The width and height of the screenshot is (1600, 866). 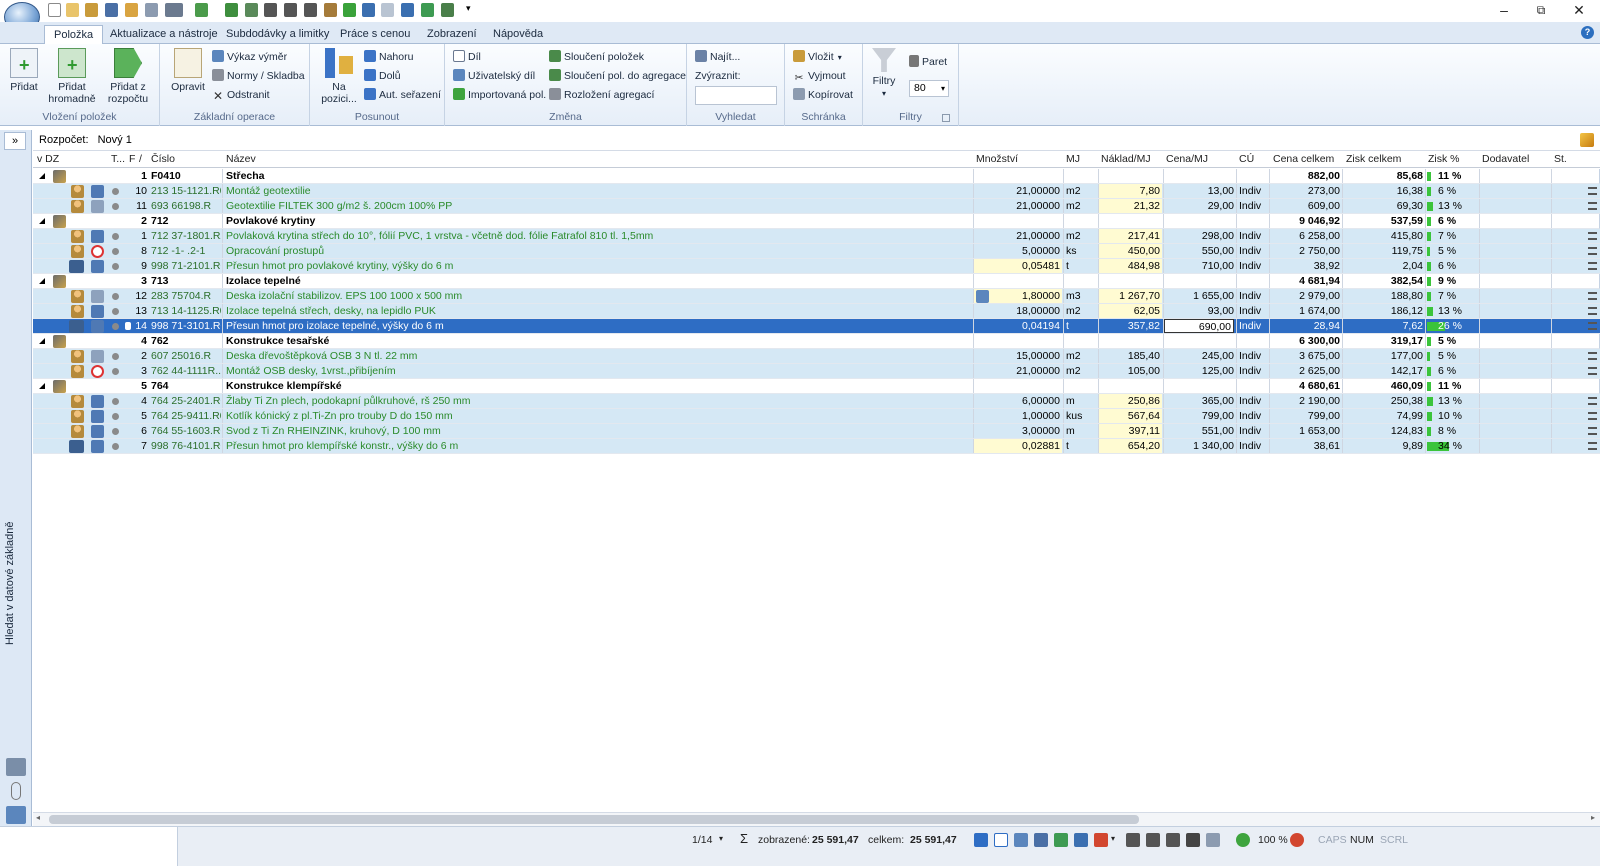 What do you see at coordinates (1021, 840) in the screenshot?
I see `view-outline-icon` at bounding box center [1021, 840].